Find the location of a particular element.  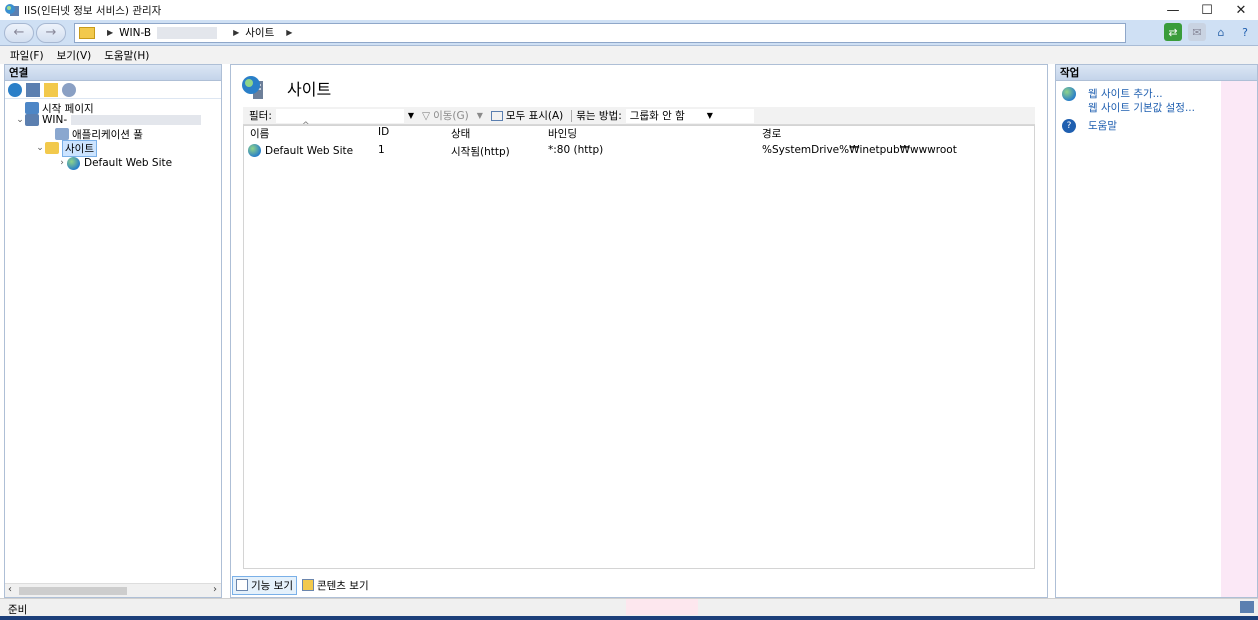

connections-toolbar is located at coordinates (113, 90).